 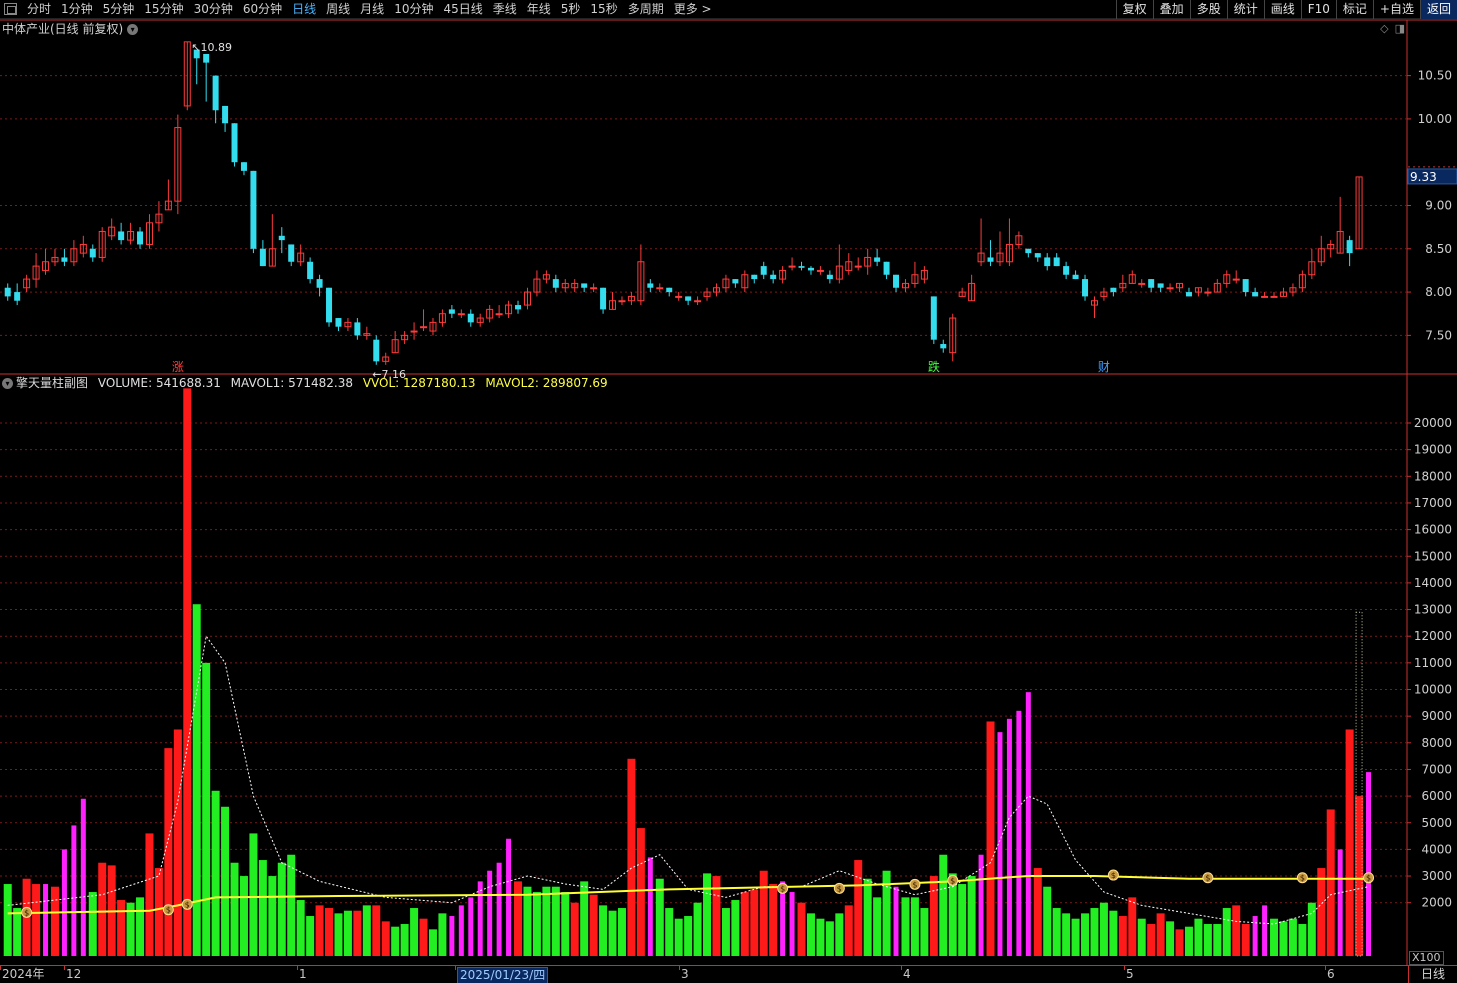 I want to click on period-tab-5: 60分钟, so click(x=262, y=9).